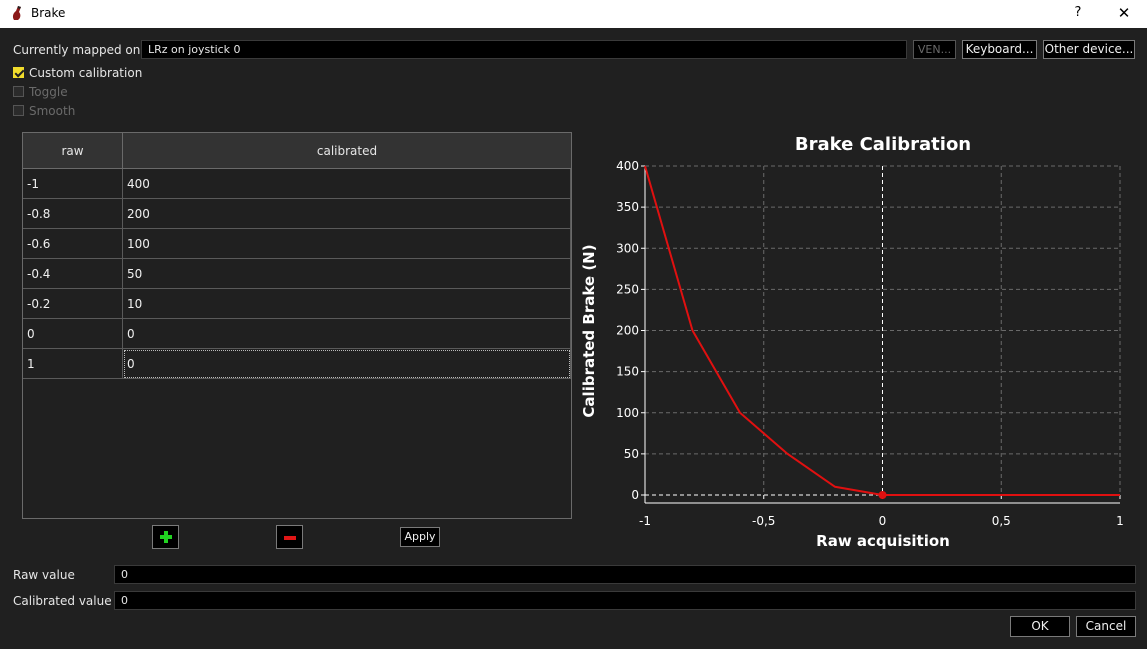 This screenshot has width=1147, height=649. I want to click on plus-icon, so click(166, 537).